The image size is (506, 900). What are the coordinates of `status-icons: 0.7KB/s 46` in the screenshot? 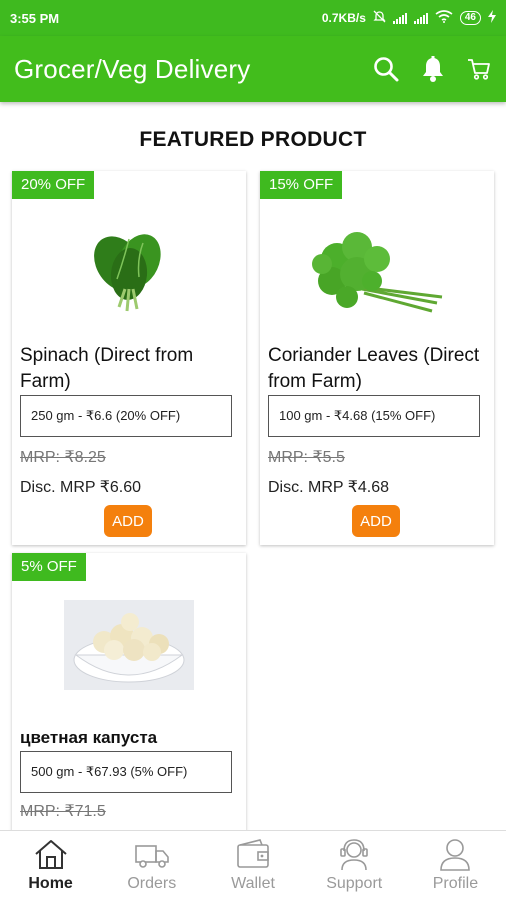 It's located at (409, 18).